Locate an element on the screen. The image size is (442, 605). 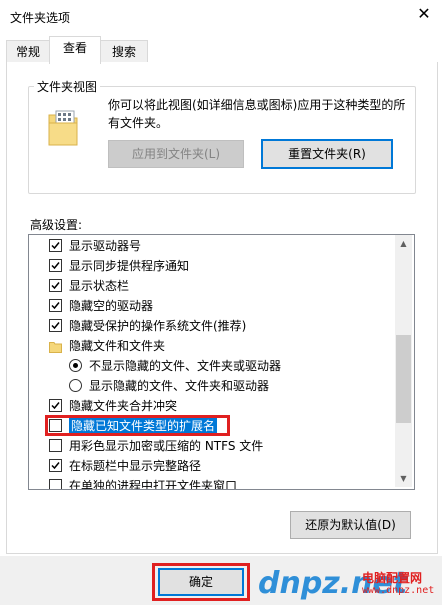
folder-view-icon is located at coordinates (63, 128).